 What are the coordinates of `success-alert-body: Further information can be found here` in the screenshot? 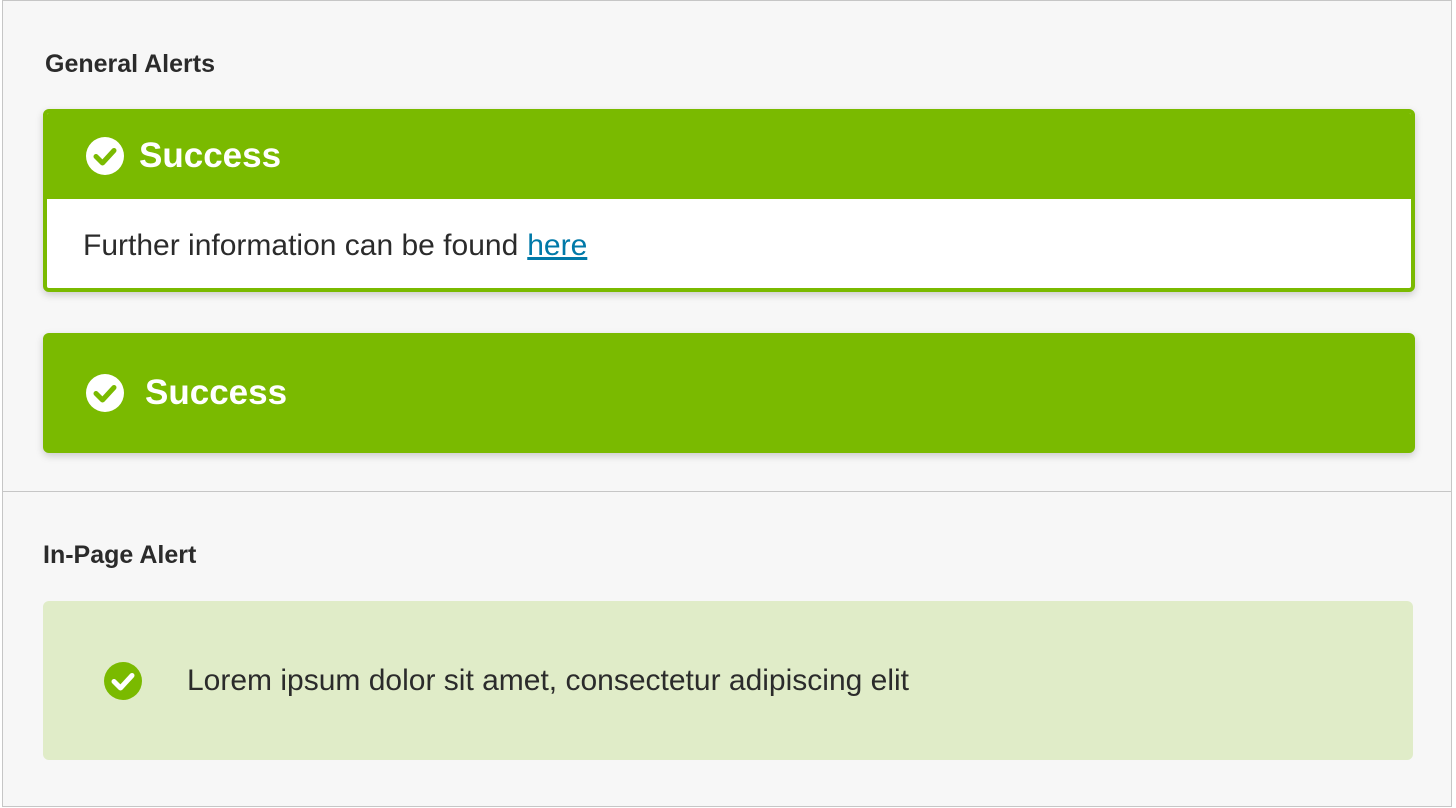 It's located at (729, 243).